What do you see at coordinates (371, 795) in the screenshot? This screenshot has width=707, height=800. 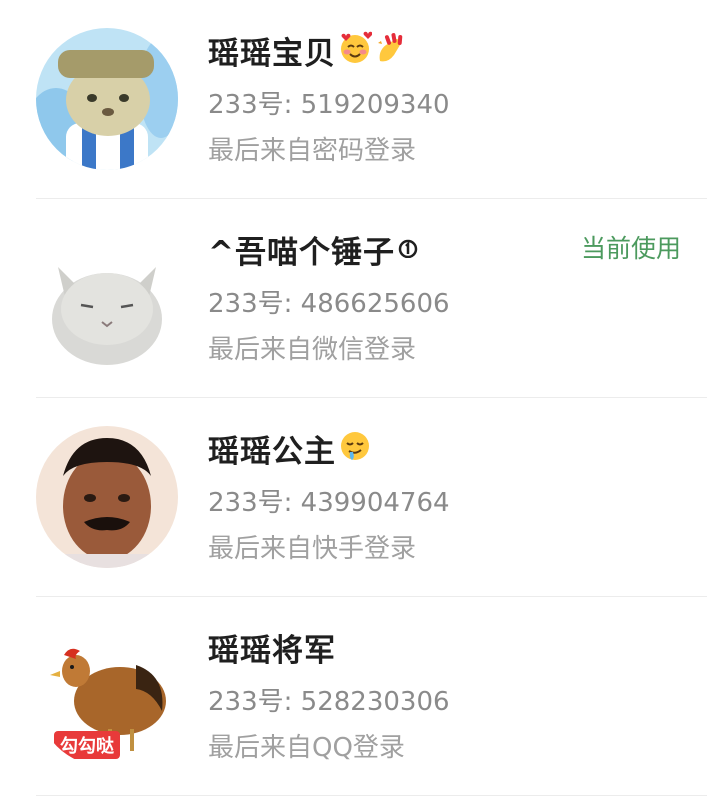 I see `divider` at bounding box center [371, 795].